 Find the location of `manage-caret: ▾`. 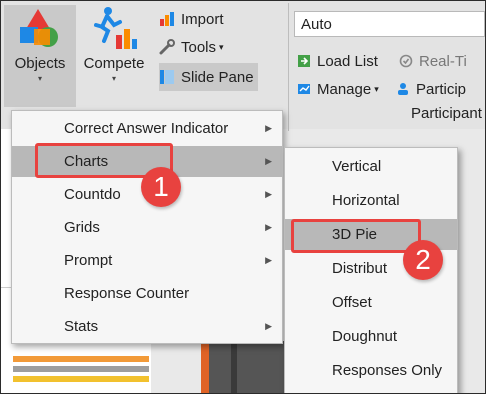

manage-caret: ▾ is located at coordinates (376, 88).